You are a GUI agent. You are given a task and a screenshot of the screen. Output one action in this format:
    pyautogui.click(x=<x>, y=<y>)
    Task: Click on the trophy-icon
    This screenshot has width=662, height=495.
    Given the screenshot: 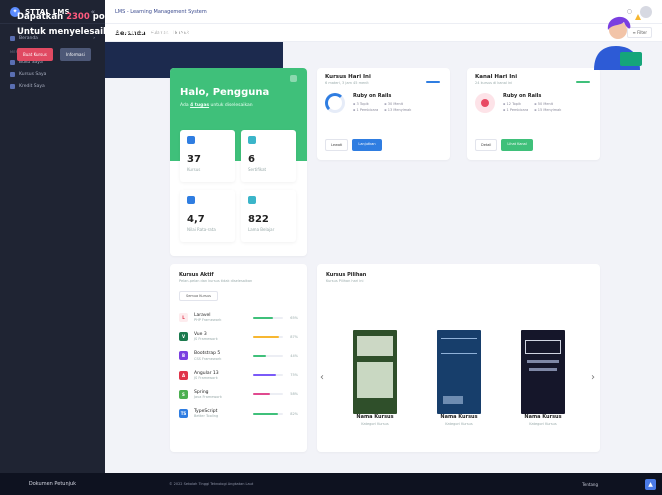 What is the action you would take?
    pyautogui.click(x=191, y=200)
    